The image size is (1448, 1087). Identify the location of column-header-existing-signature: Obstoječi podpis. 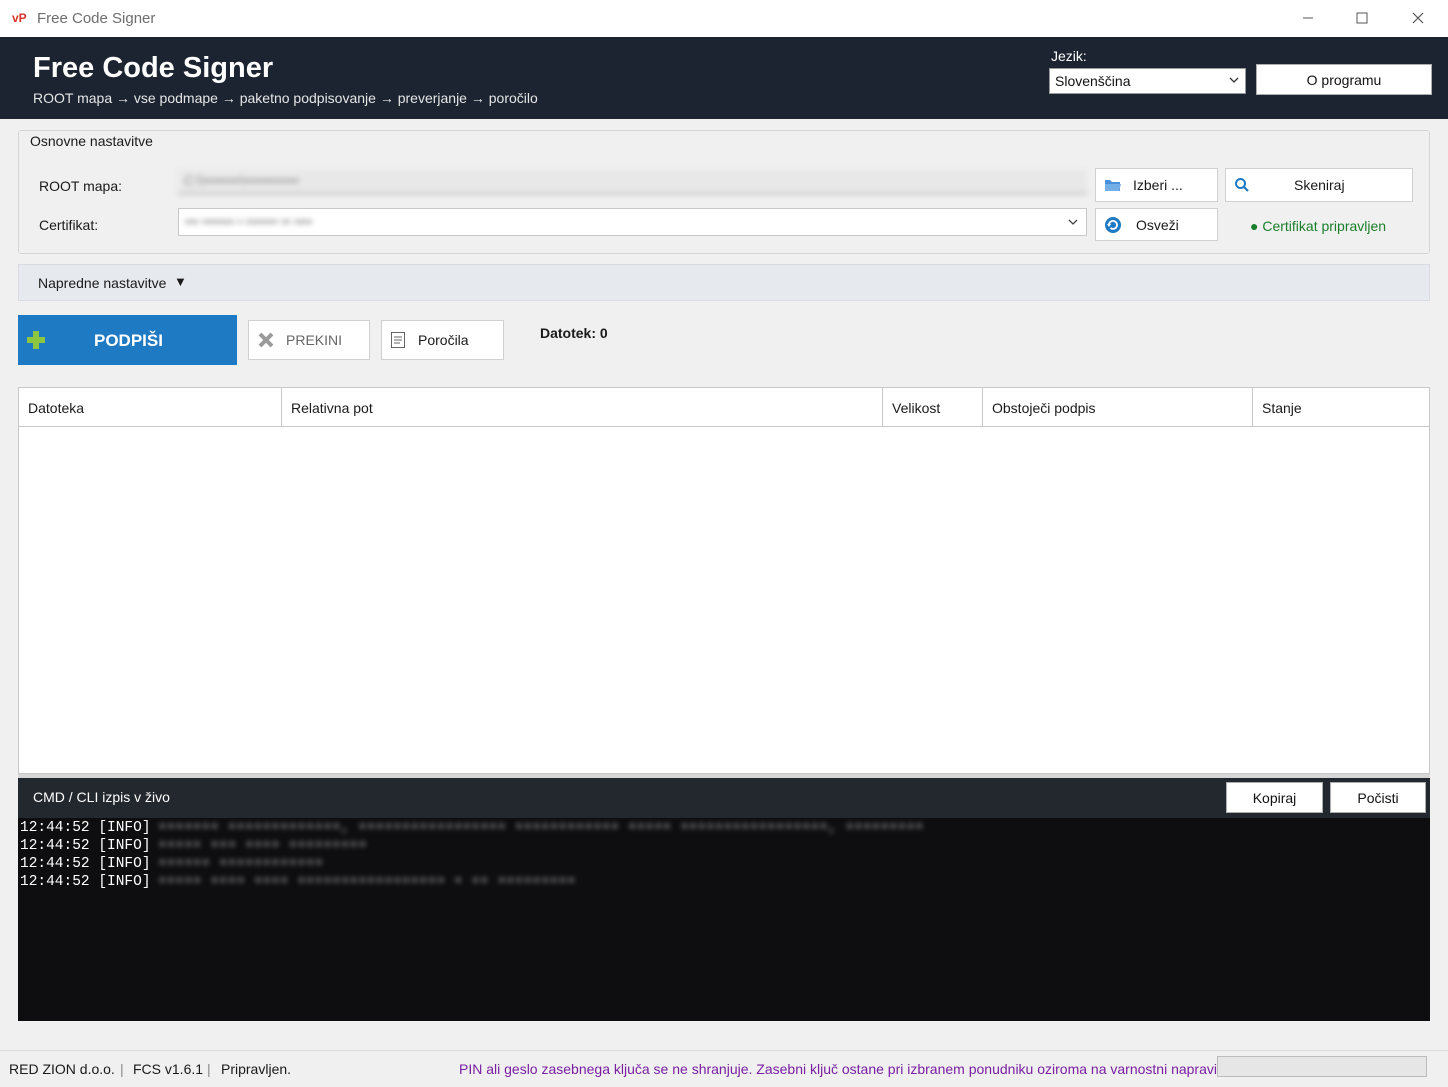
(1118, 407).